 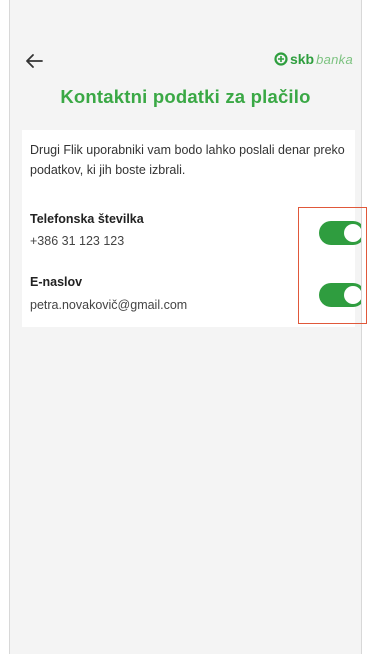 What do you see at coordinates (87, 219) in the screenshot?
I see `phone-label: Telefonska številka` at bounding box center [87, 219].